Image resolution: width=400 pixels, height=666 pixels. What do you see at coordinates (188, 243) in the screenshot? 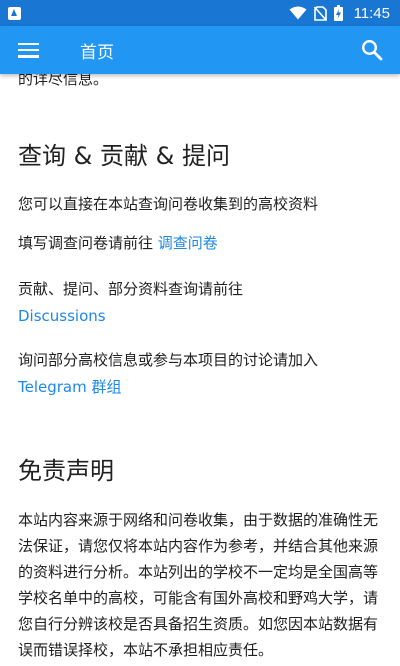
I see `survey-link: 调查问卷` at bounding box center [188, 243].